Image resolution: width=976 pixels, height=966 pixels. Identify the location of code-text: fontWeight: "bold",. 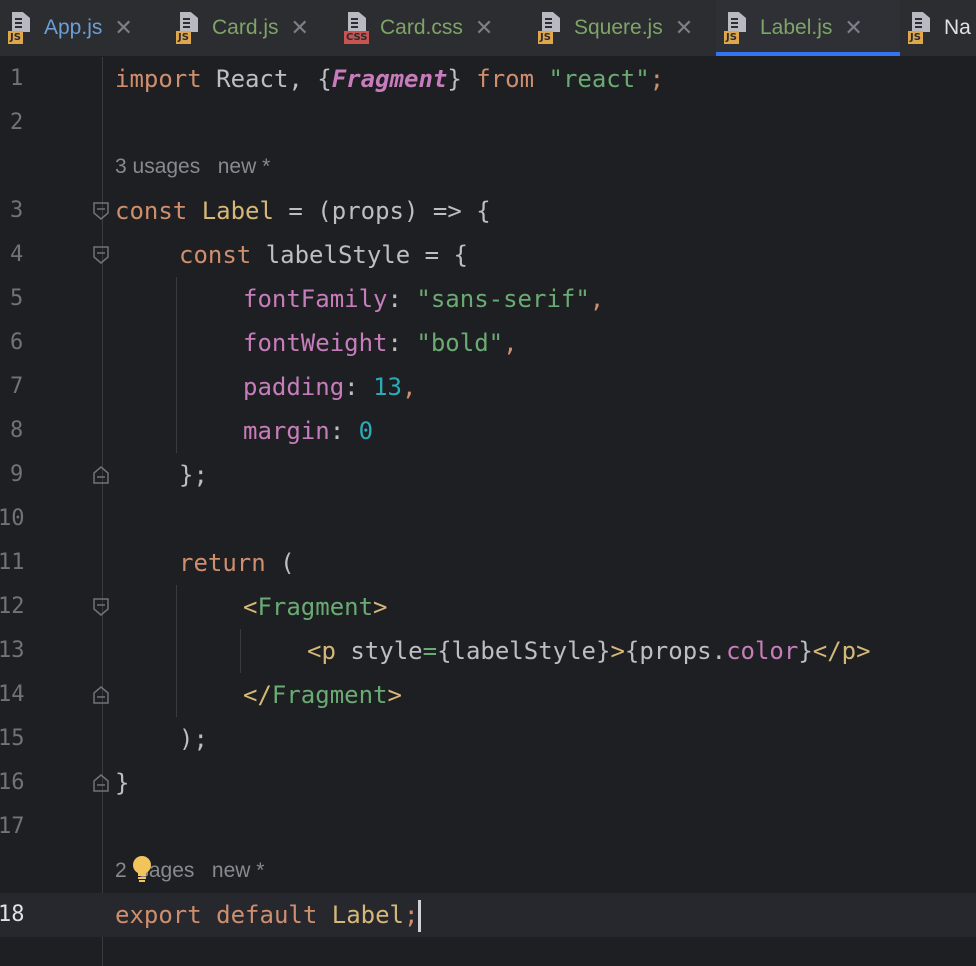
(380, 343).